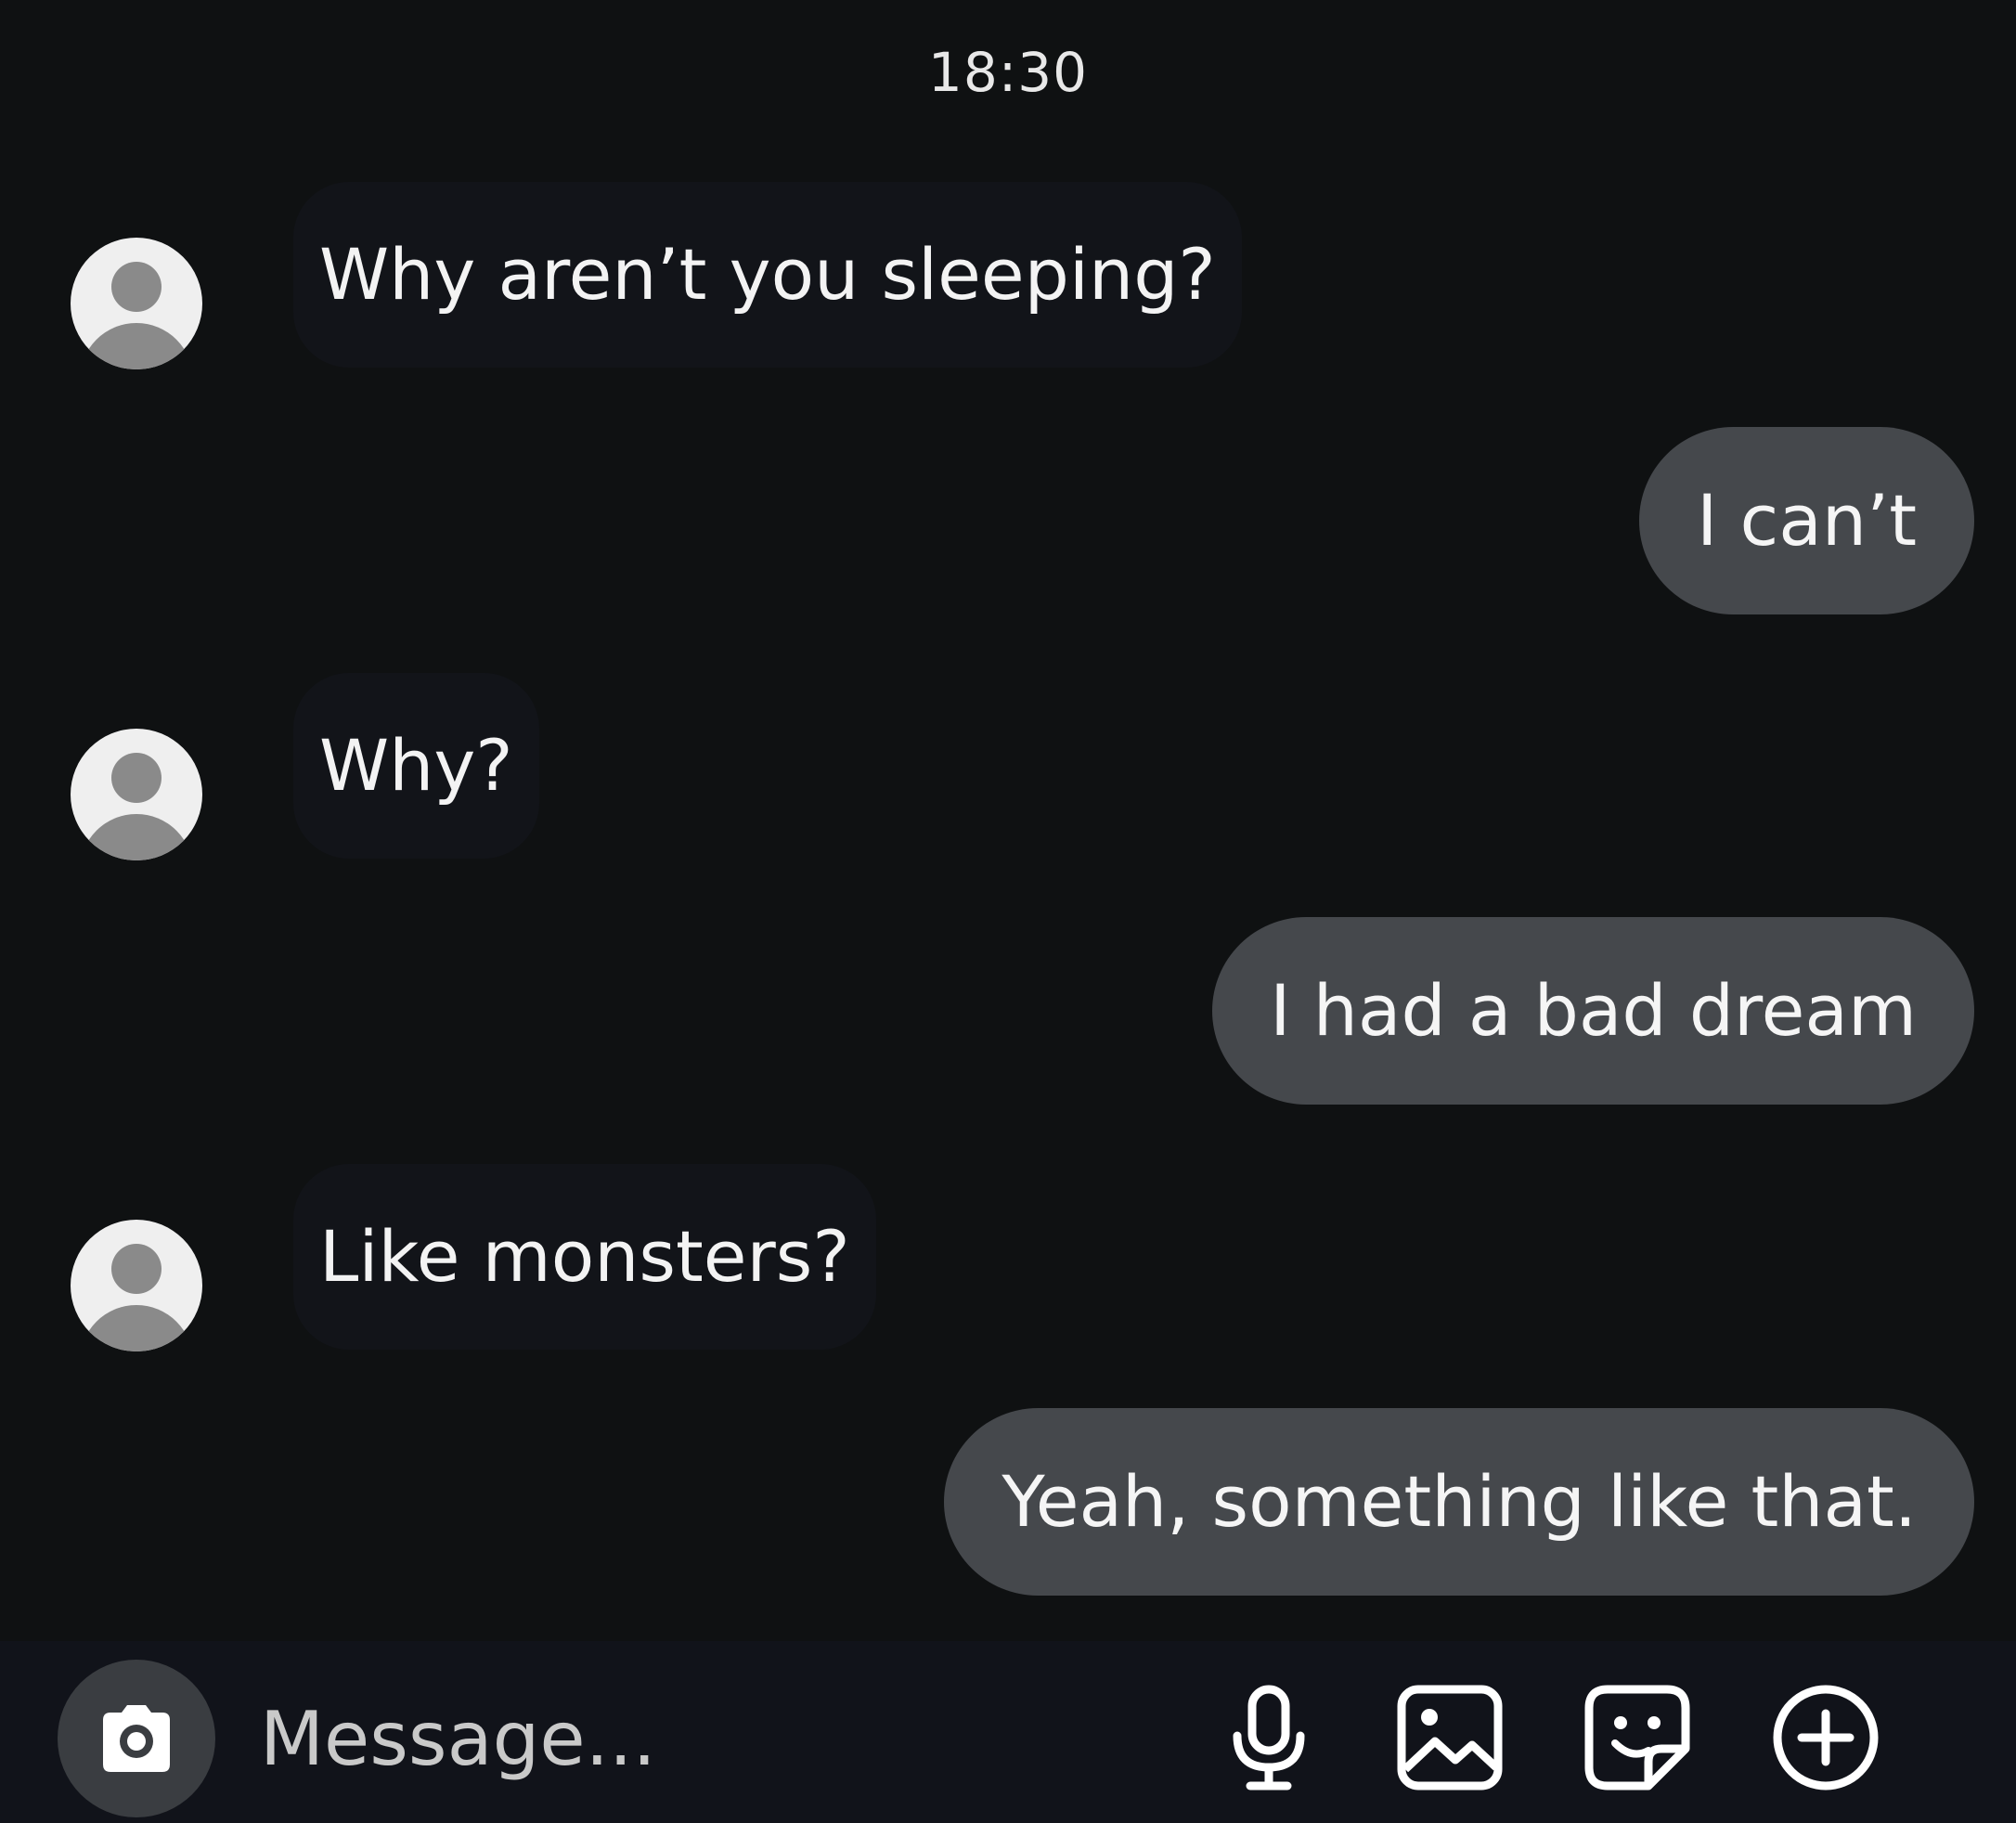  I want to click on sticker-icon, so click(1637, 1738).